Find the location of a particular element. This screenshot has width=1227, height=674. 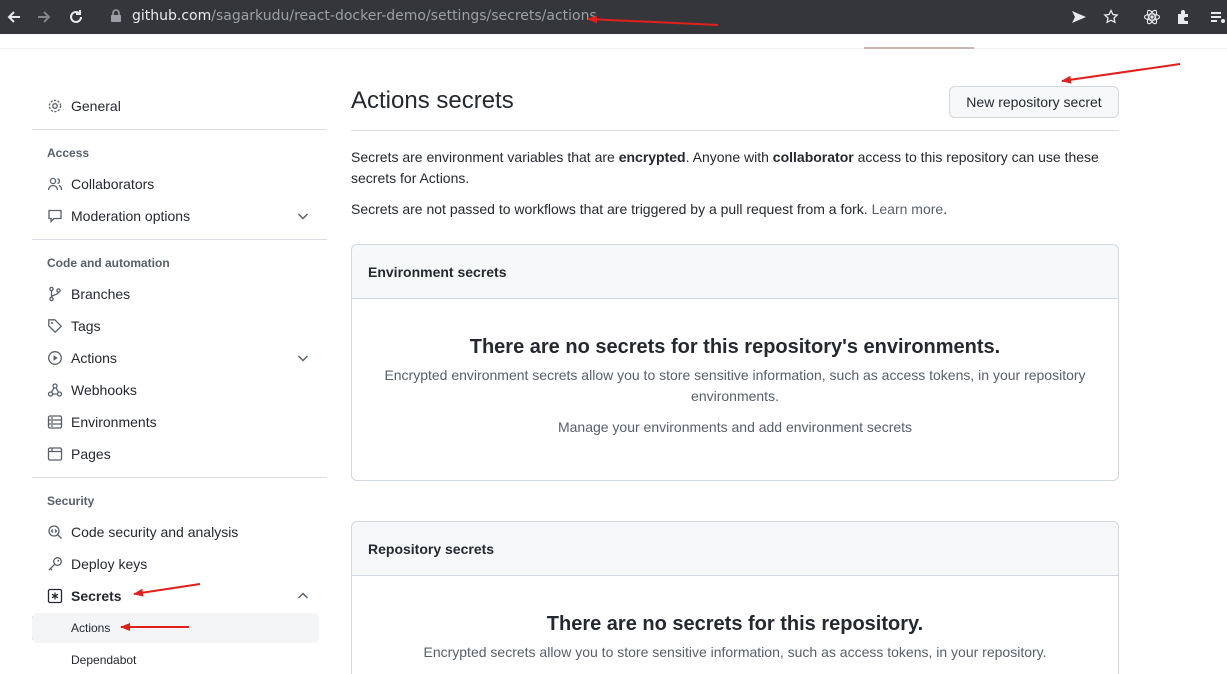

sidebar-section-security: Security is located at coordinates (71, 501).